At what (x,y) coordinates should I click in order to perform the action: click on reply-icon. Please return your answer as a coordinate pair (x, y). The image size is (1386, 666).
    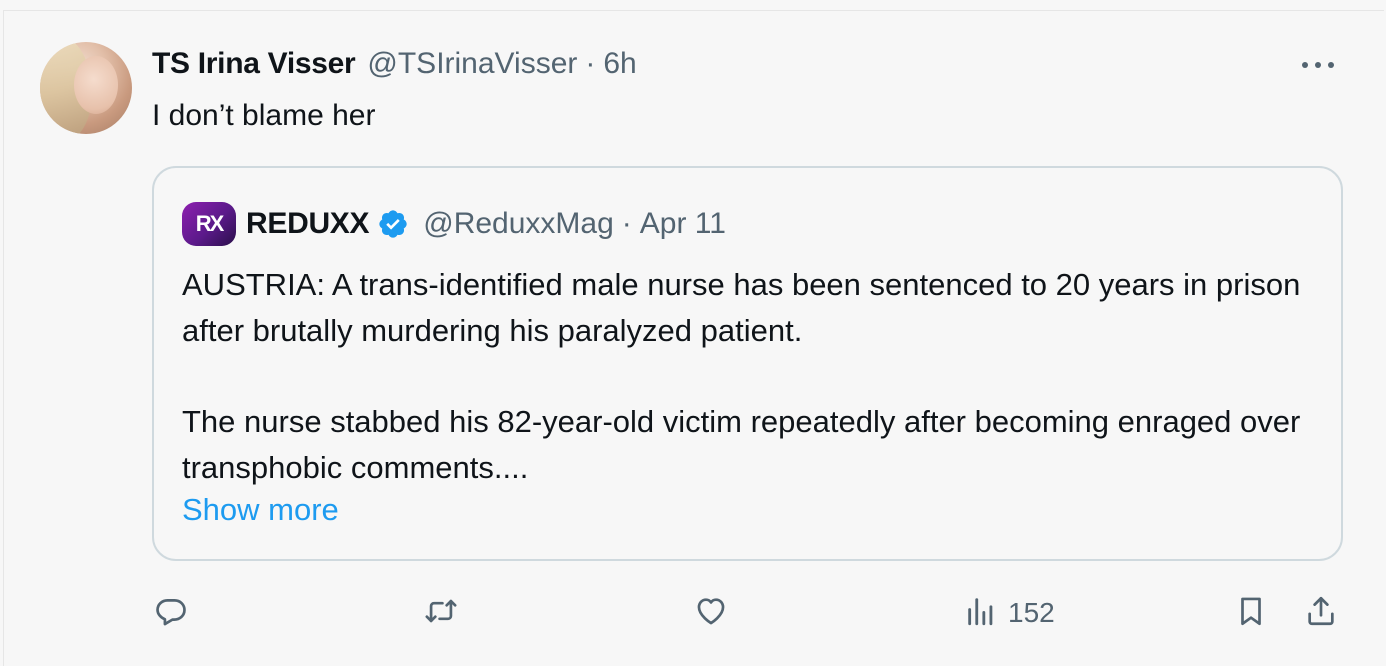
    Looking at the image, I should click on (171, 613).